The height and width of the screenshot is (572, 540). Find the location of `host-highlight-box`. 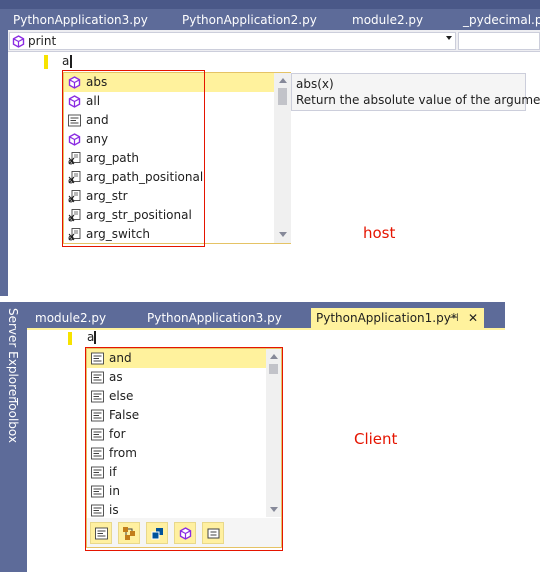

host-highlight-box is located at coordinates (133, 158).